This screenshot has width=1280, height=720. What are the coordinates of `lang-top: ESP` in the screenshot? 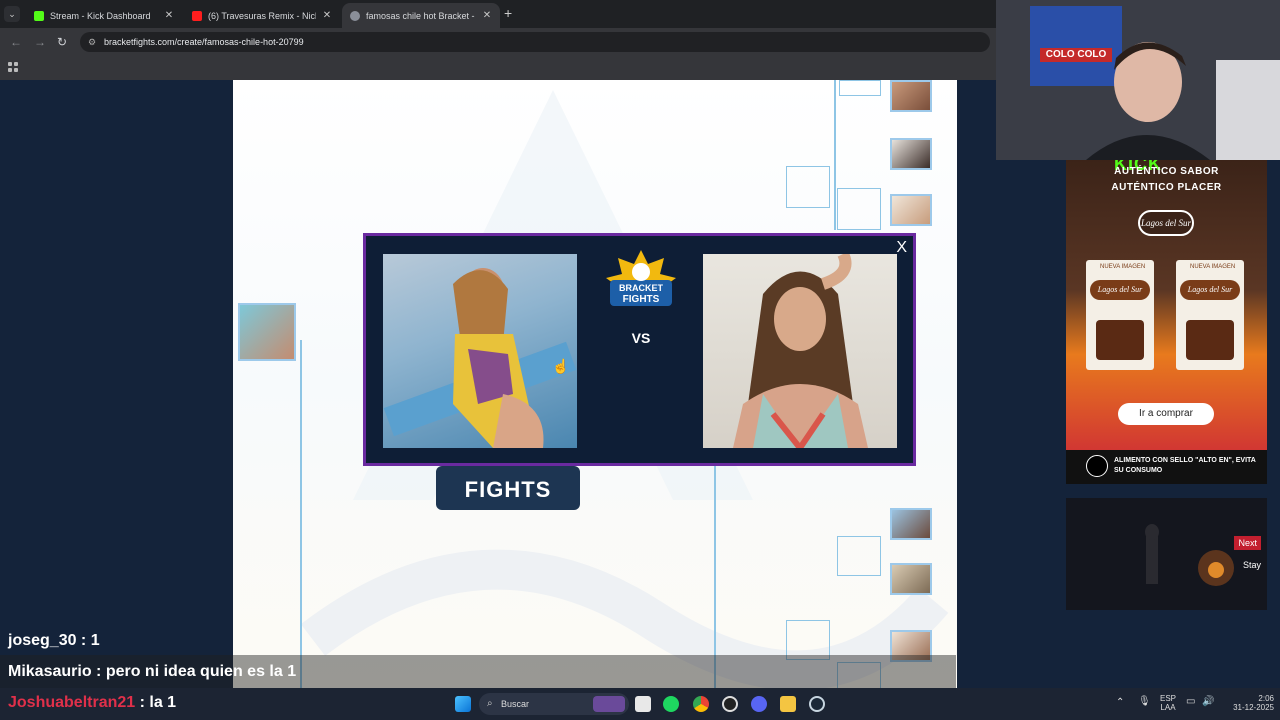 It's located at (1167, 698).